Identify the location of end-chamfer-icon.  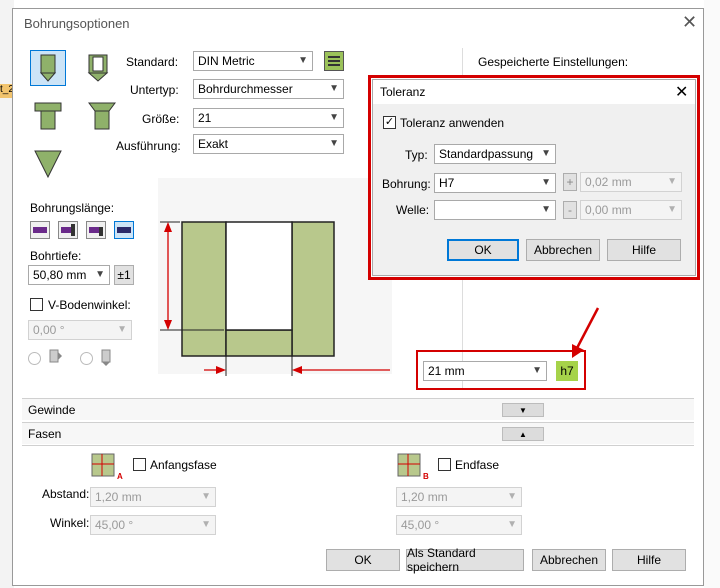
(411, 466).